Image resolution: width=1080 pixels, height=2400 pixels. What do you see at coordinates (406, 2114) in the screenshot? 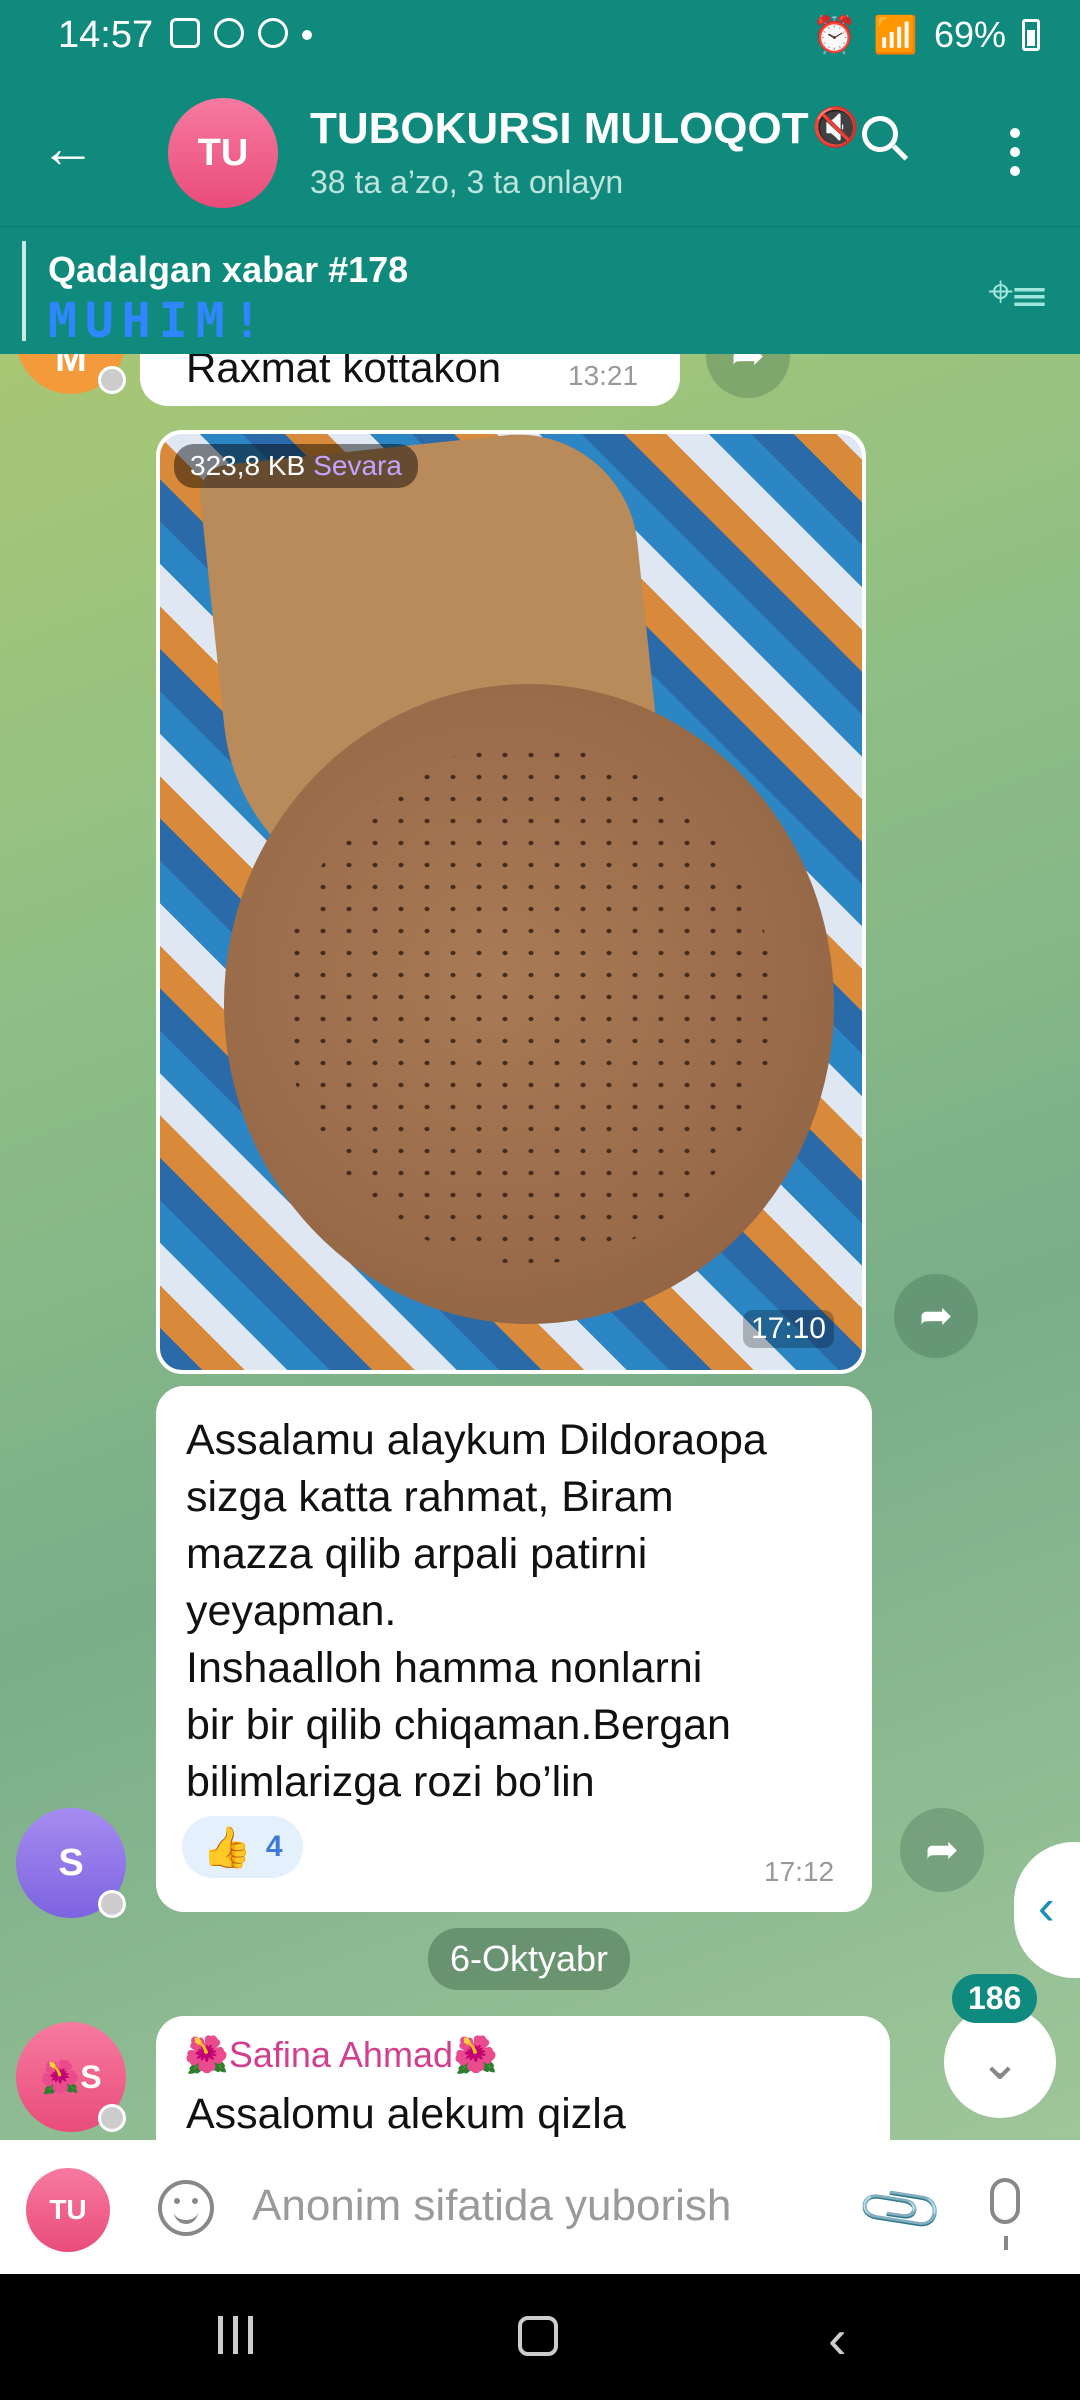
I see `message-text: Assalomu alekum qizla` at bounding box center [406, 2114].